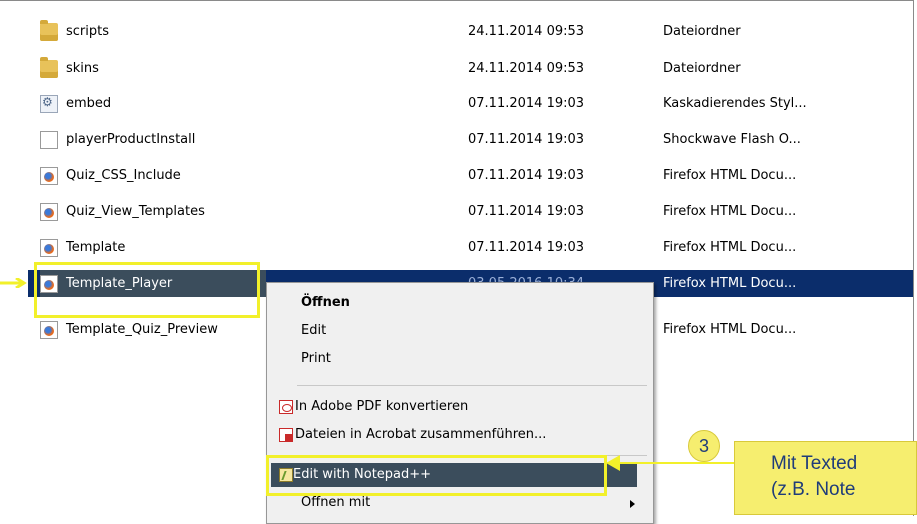 This screenshot has height=524, width=917. What do you see at coordinates (632, 504) in the screenshot?
I see `submenu-arrow-icon` at bounding box center [632, 504].